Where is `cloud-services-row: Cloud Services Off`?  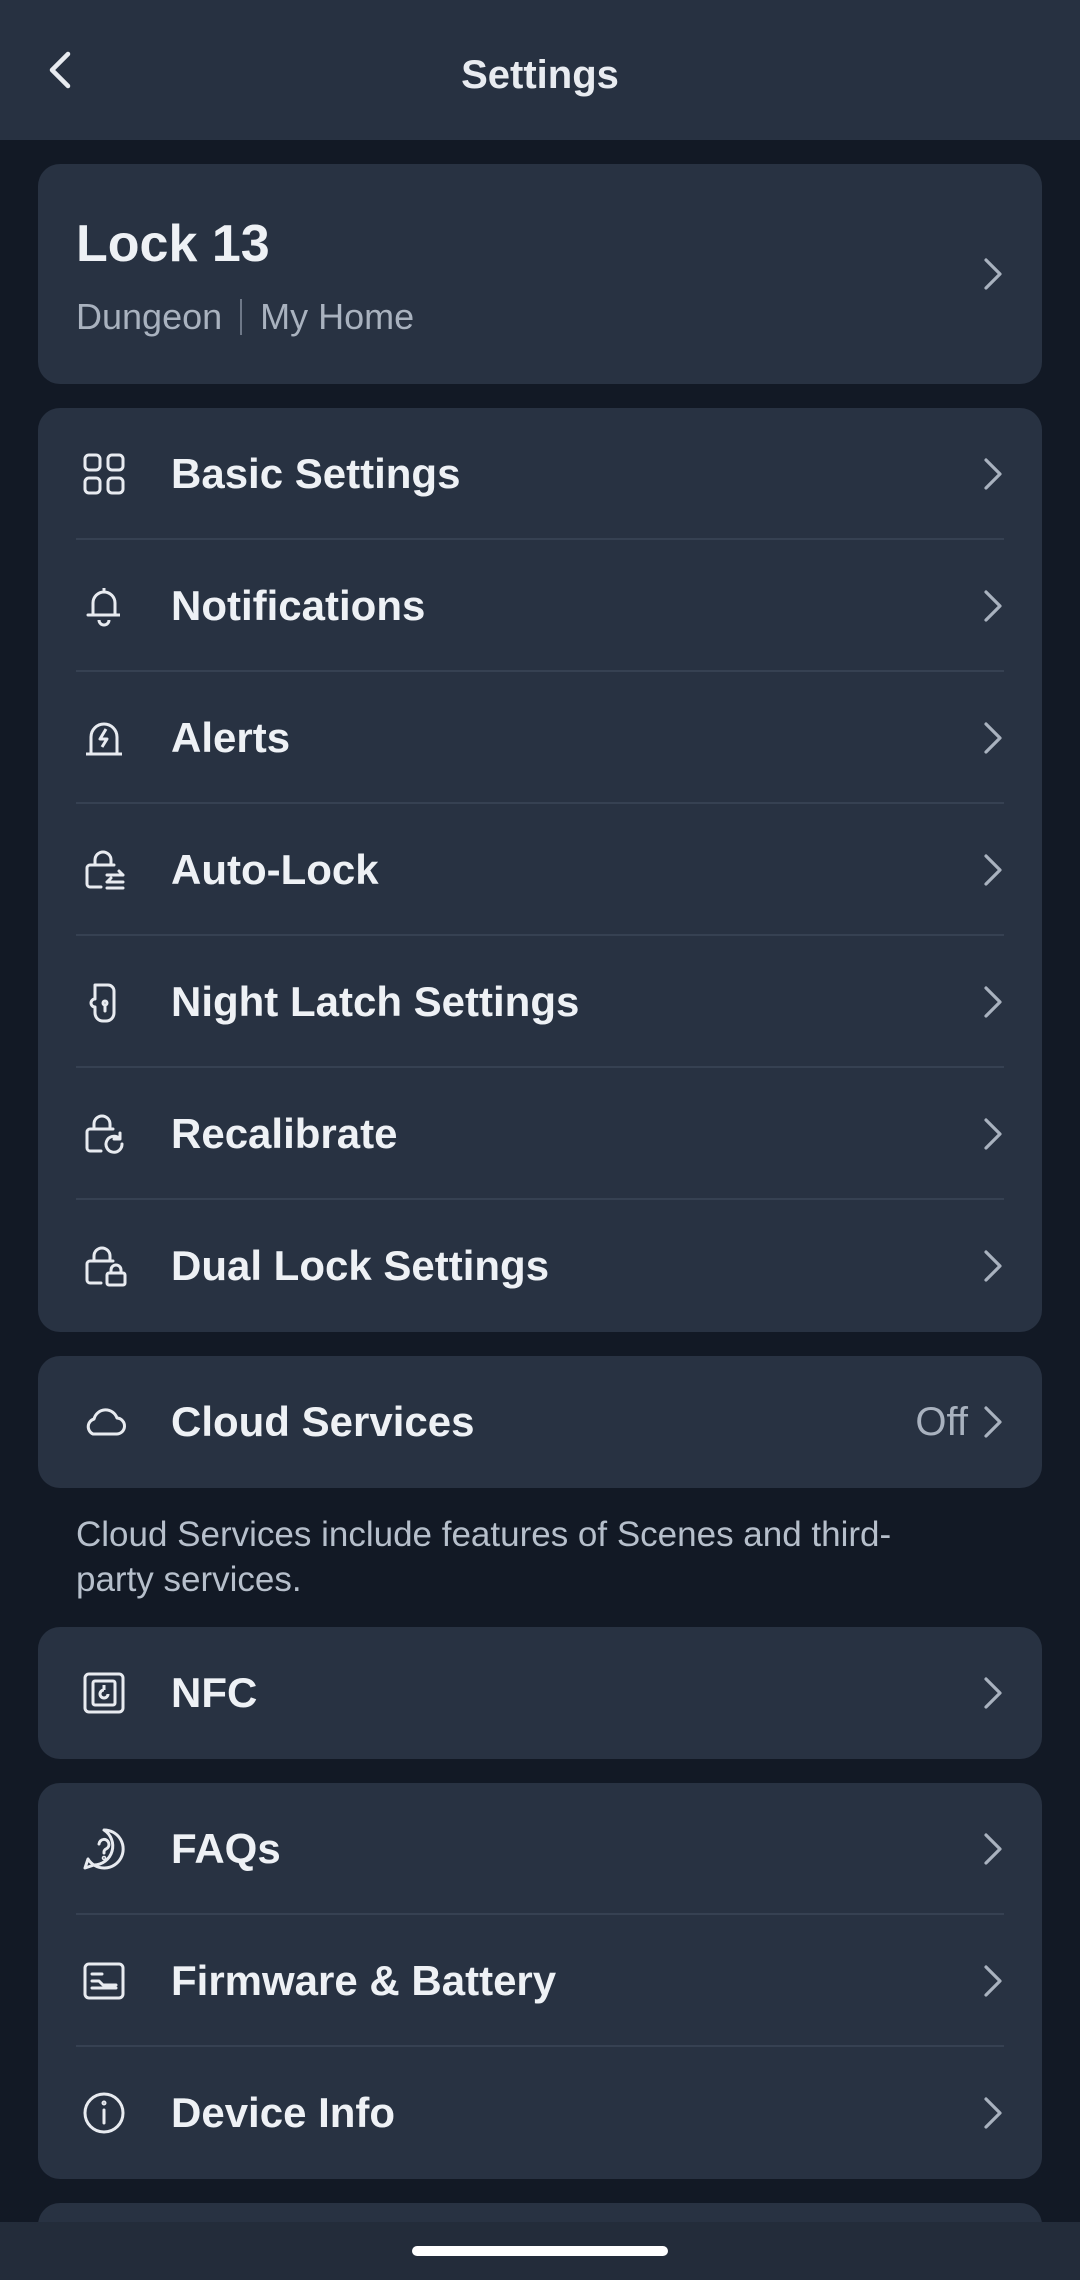
cloud-services-row: Cloud Services Off is located at coordinates (540, 1422).